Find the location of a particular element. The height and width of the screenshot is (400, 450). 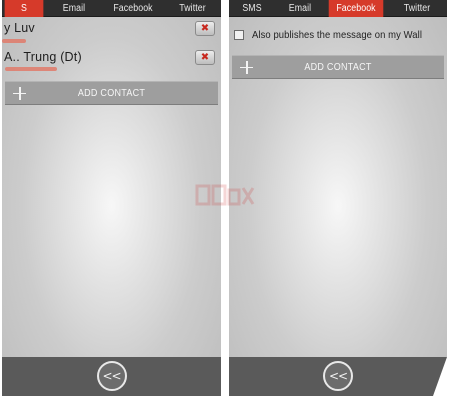

tab-bar: SMS Email Facebook Twitter is located at coordinates (338, 8).